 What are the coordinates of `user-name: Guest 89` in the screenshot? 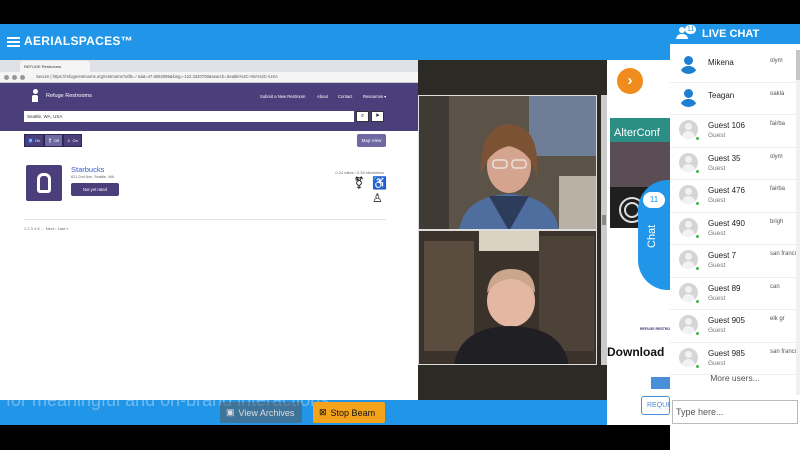 It's located at (724, 288).